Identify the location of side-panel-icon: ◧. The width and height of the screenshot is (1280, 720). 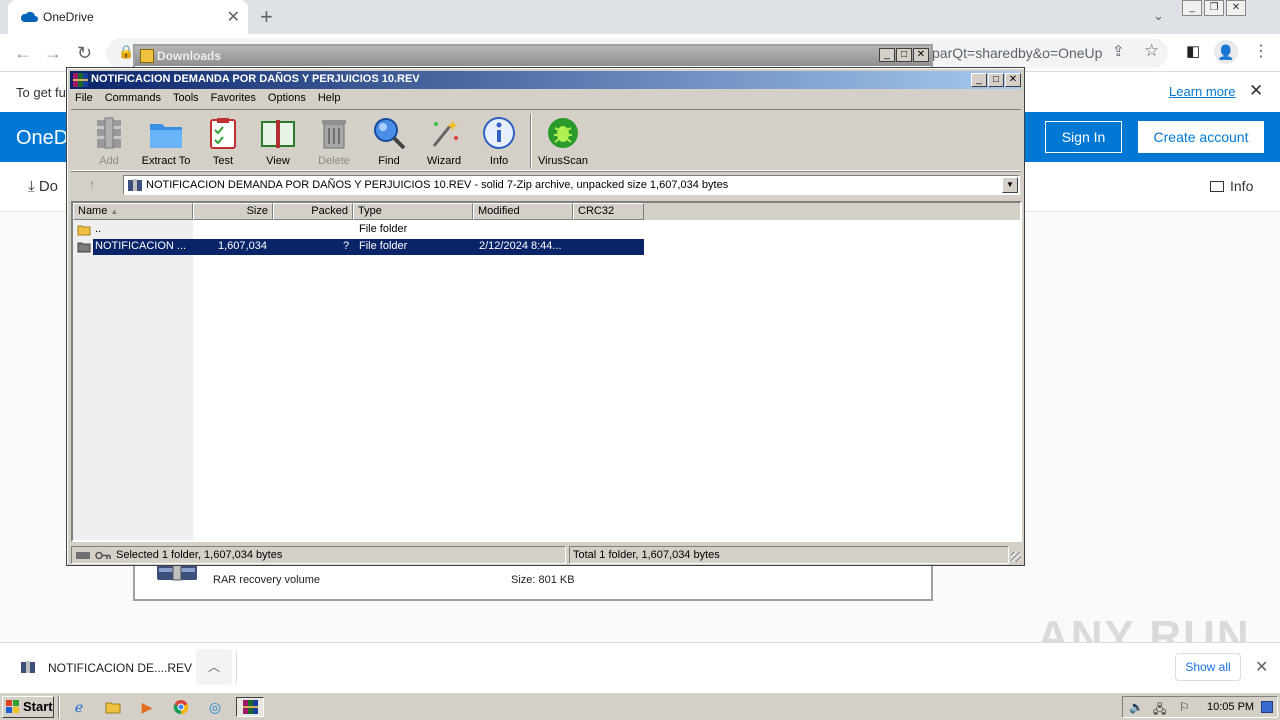
(1193, 51).